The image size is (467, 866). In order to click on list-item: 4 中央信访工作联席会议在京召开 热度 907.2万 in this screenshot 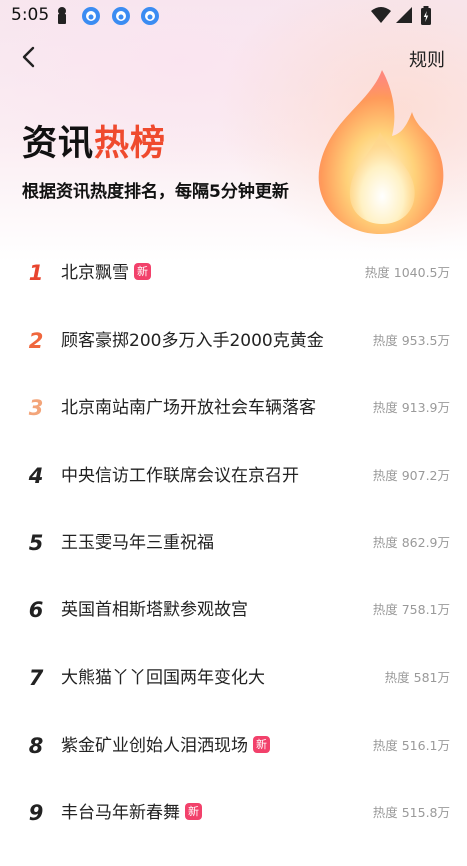, I will do `click(233, 496)`.